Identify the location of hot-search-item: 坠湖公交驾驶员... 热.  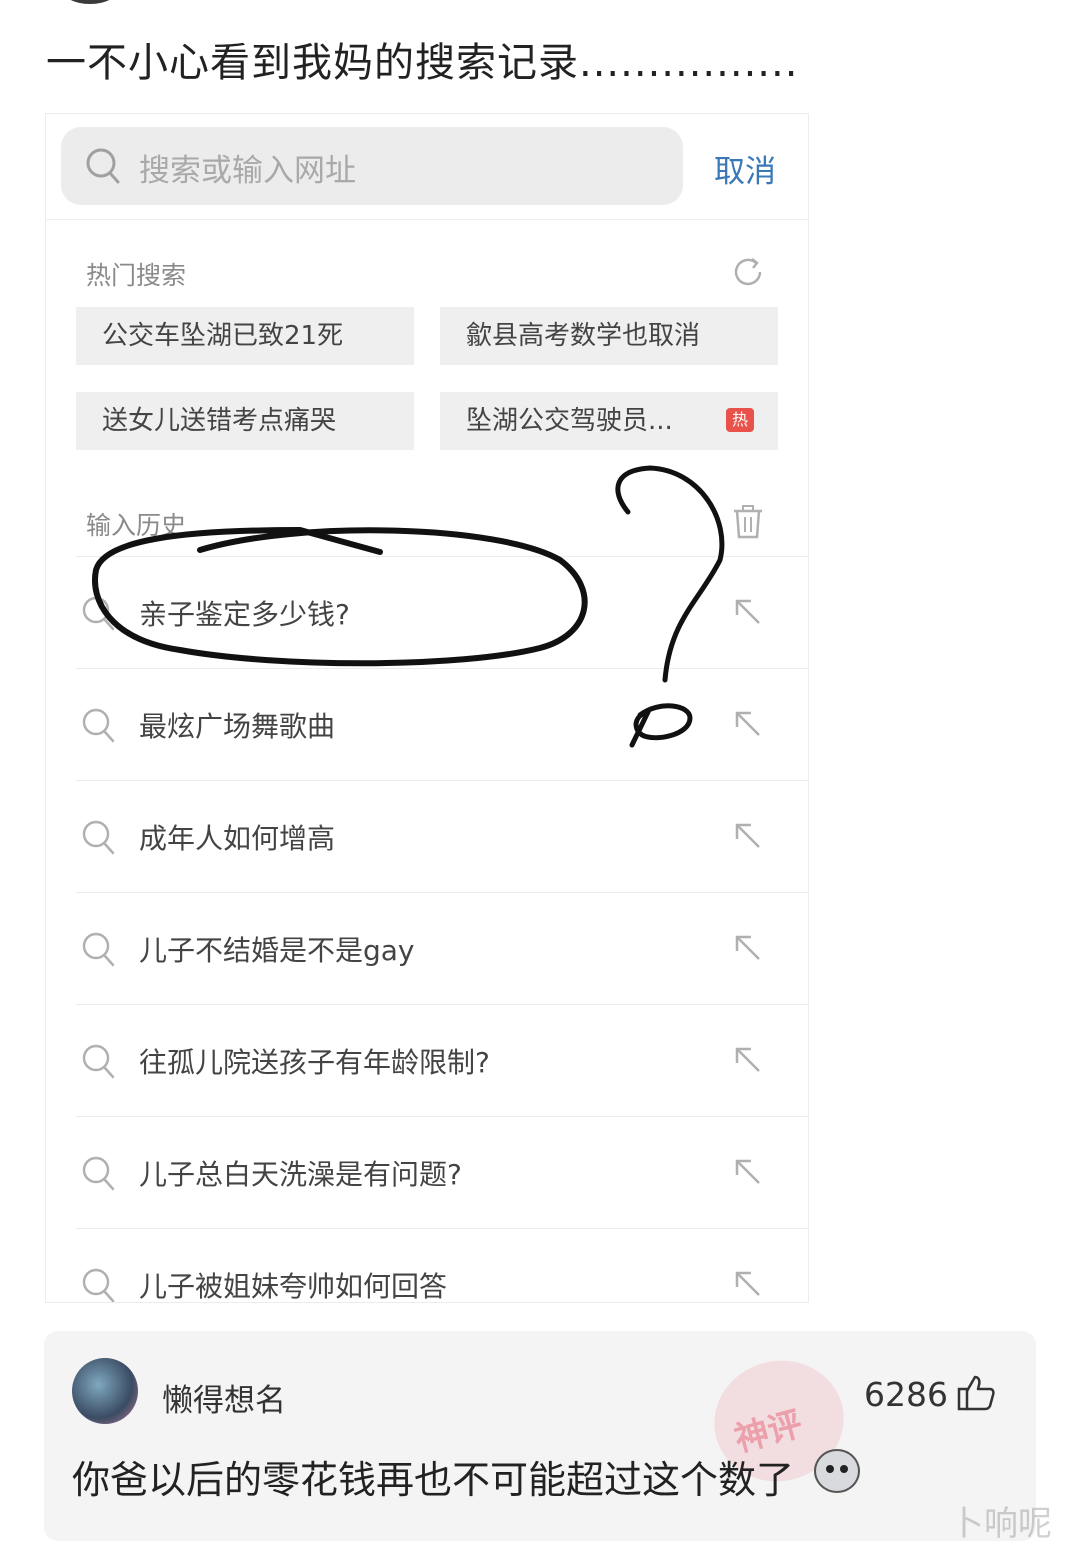
(609, 421).